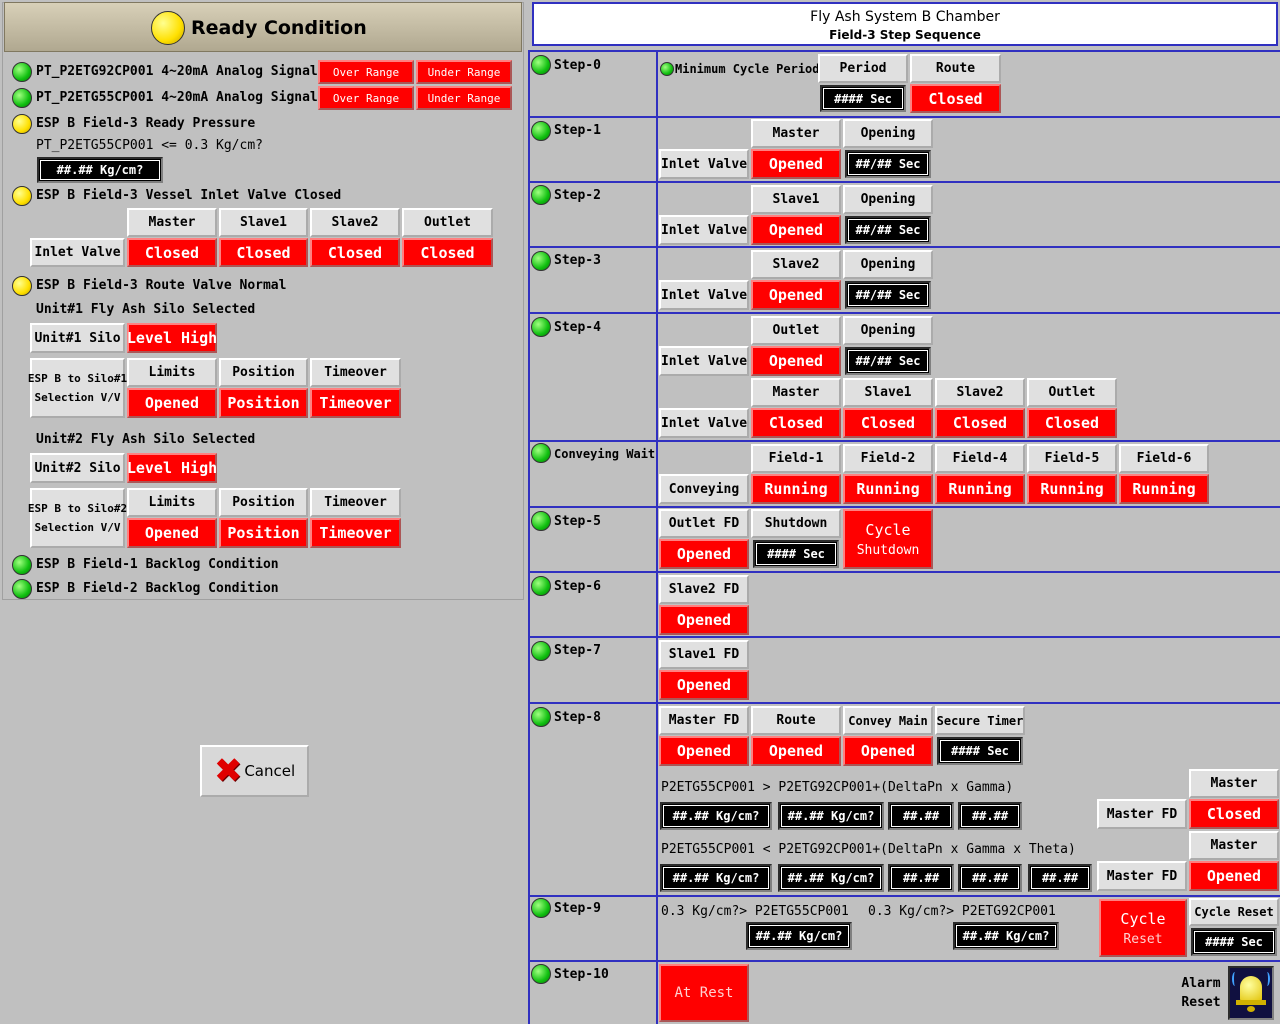 The width and height of the screenshot is (1280, 1024). I want to click on step4-master-closed: Closed, so click(796, 423).